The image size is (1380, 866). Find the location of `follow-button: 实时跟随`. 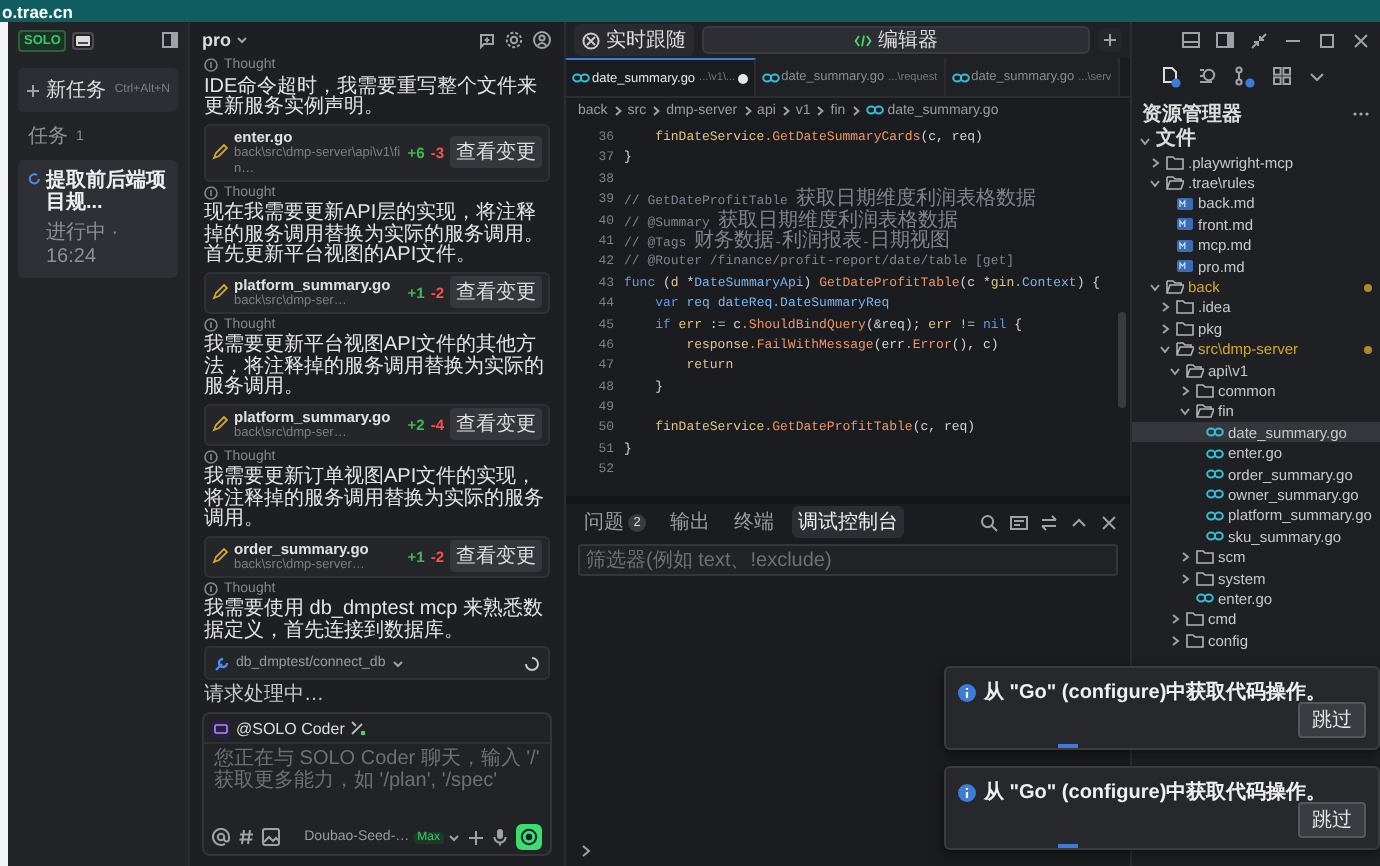

follow-button: 实时跟随 is located at coordinates (634, 40).